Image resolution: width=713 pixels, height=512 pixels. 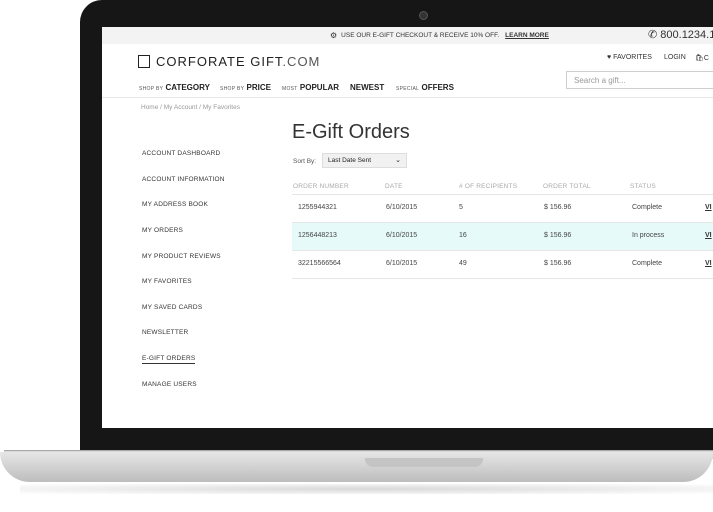 What do you see at coordinates (169, 384) in the screenshot?
I see `sidebar-item-manage-users: MANAGE USERS` at bounding box center [169, 384].